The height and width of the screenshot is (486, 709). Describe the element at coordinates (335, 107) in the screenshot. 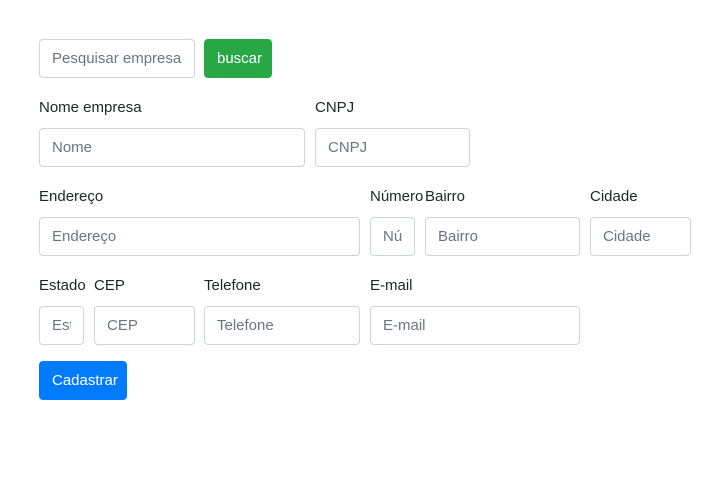

I see `cnpj-label: CNPJ` at that location.